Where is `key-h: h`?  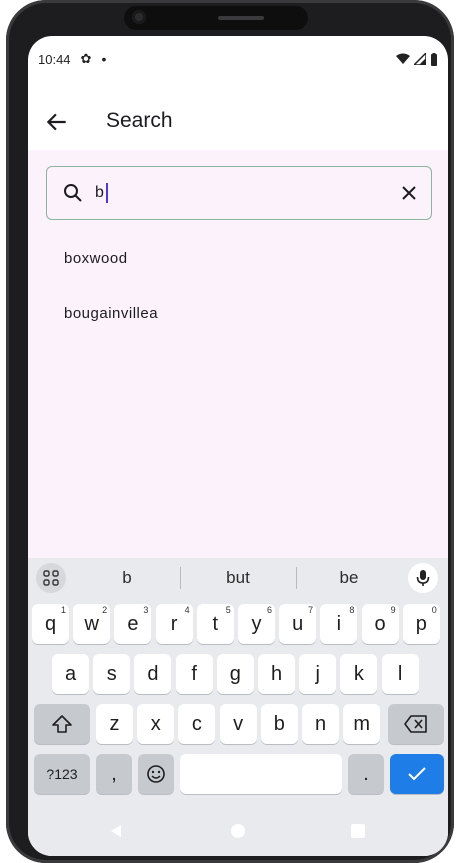 key-h: h is located at coordinates (276, 674).